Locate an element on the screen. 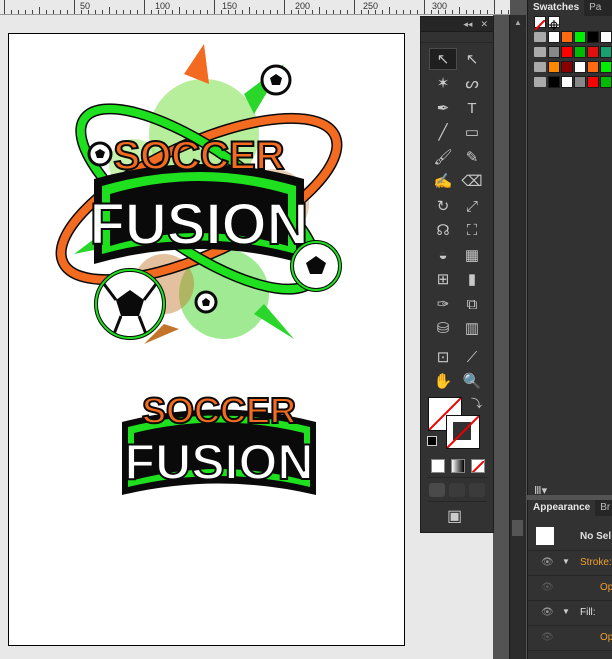 This screenshot has height=659, width=612. draw-behind-icon is located at coordinates (457, 490).